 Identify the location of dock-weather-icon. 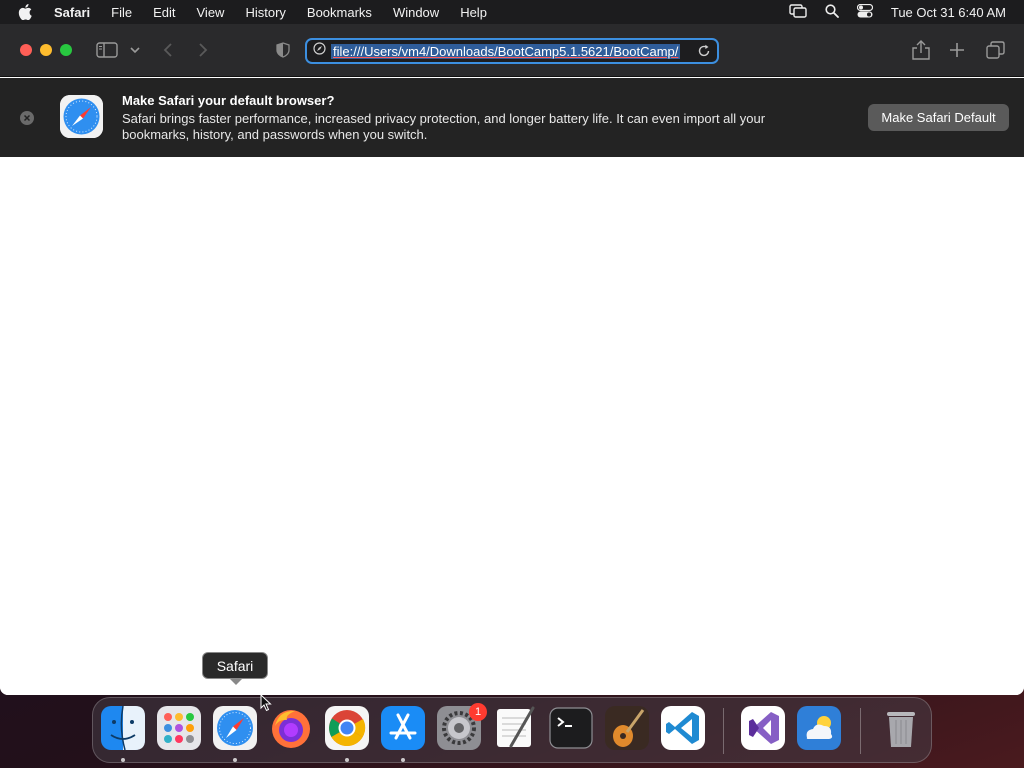
(819, 728).